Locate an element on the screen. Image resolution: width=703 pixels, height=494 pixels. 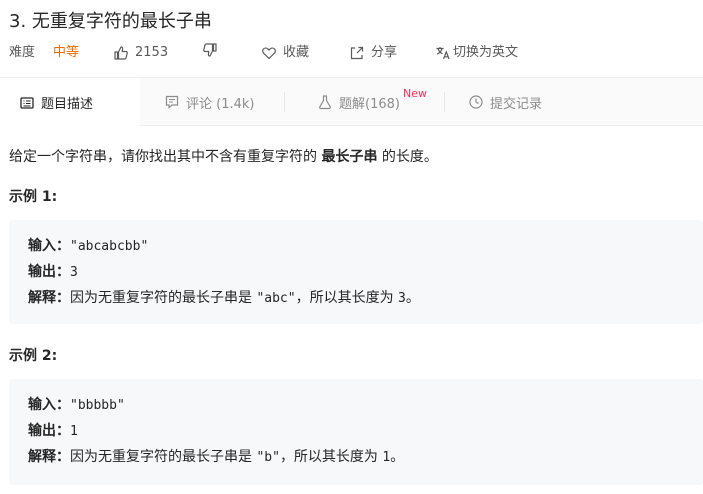
description-text: 的长度。 is located at coordinates (407, 157).